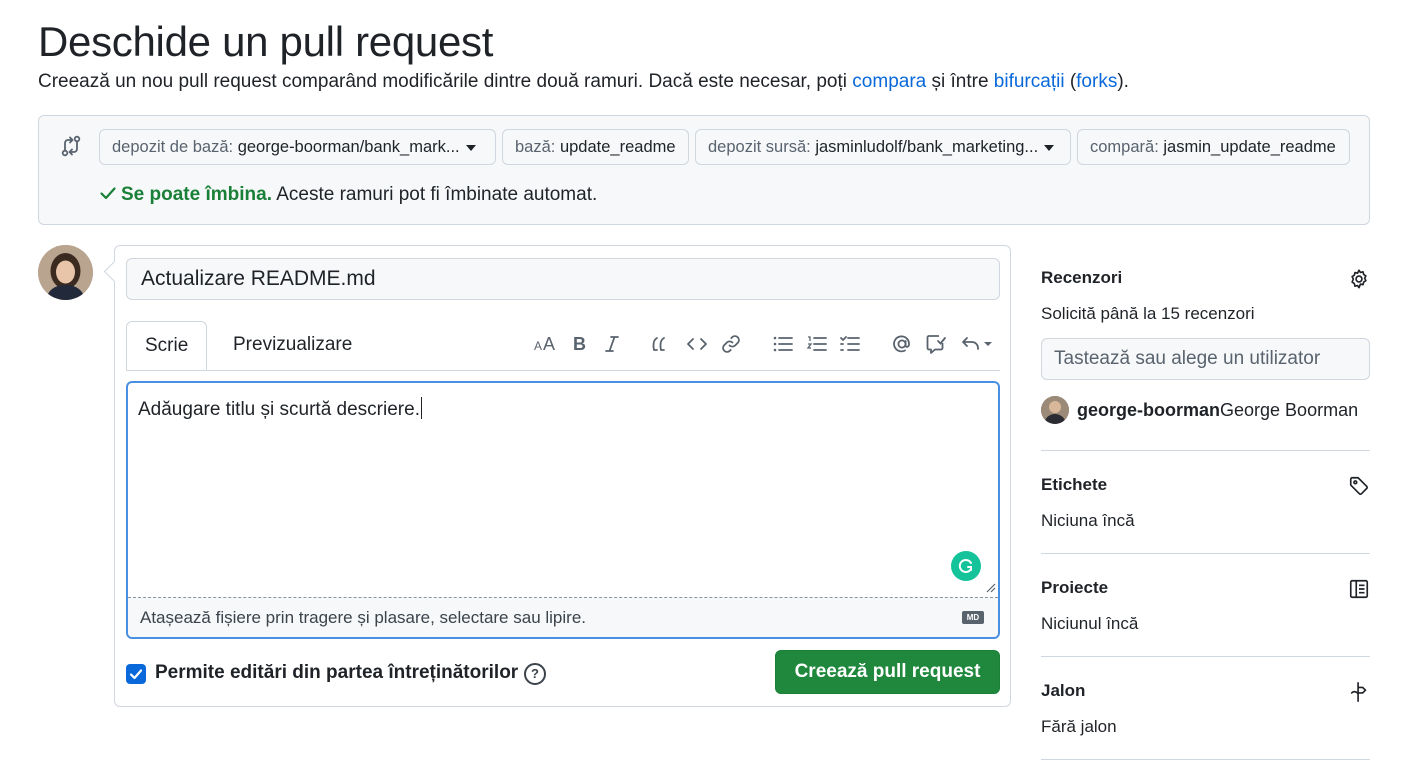 The height and width of the screenshot is (768, 1408). I want to click on paren-close: )., so click(1123, 81).